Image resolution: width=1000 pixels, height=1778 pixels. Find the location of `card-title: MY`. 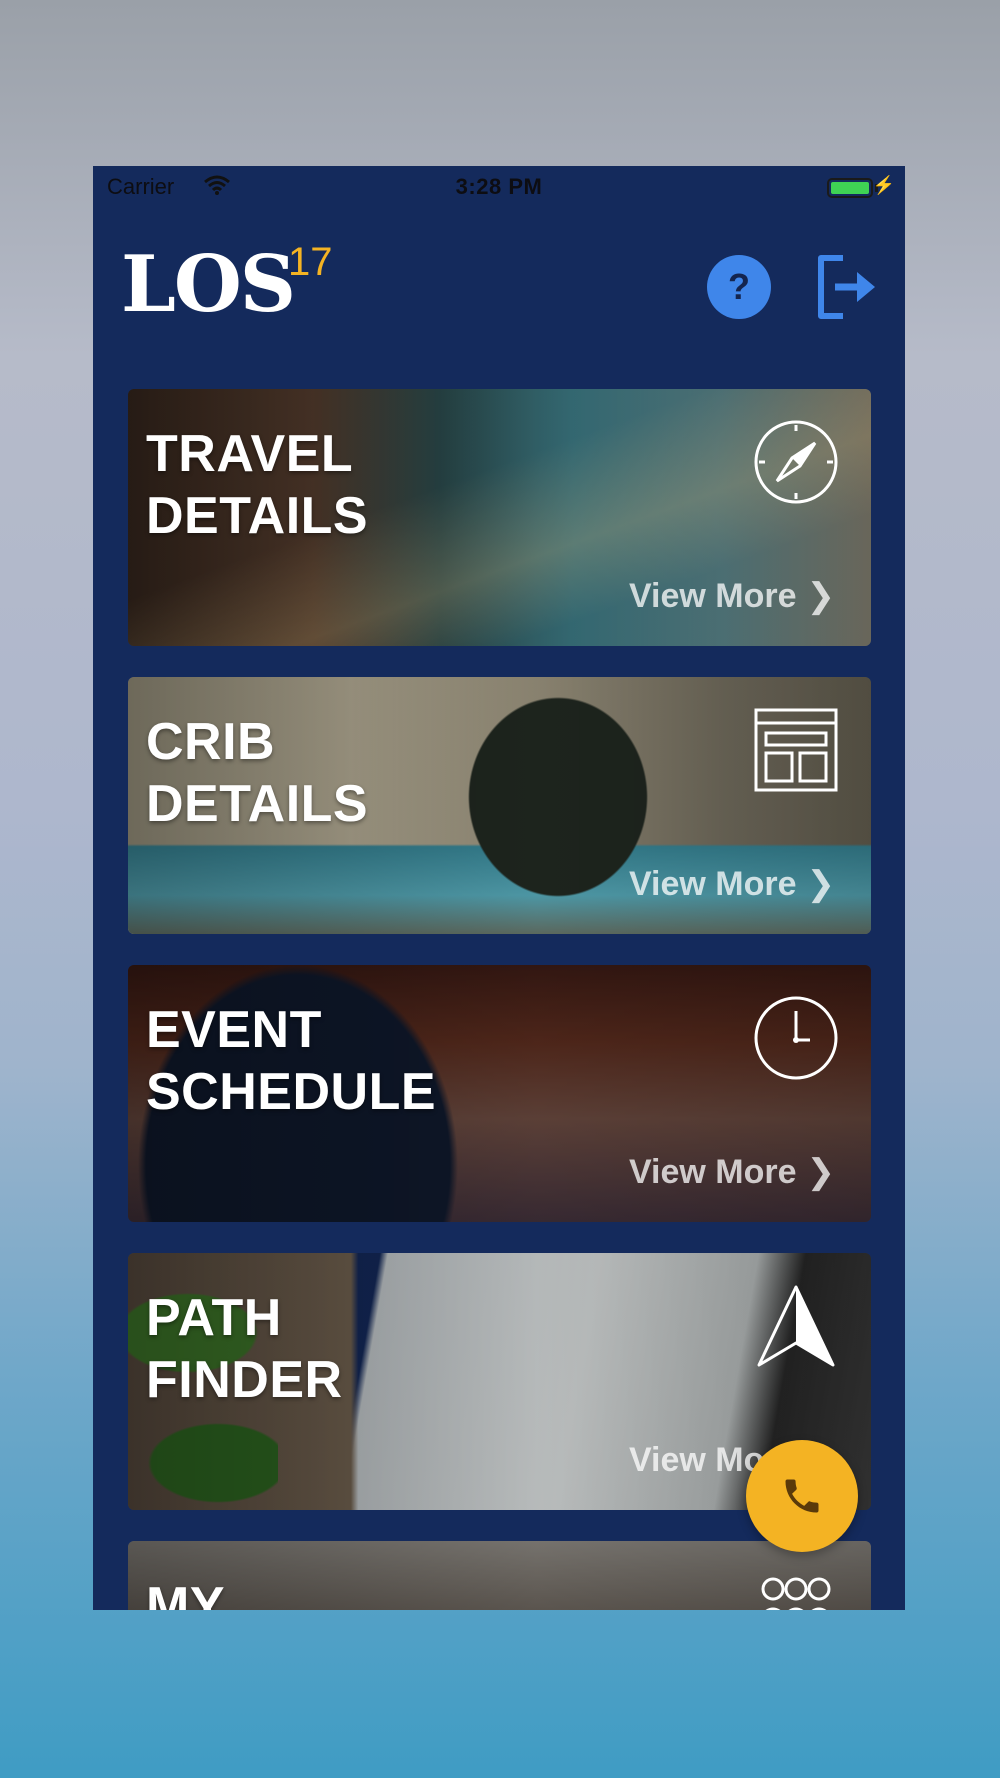

card-title: MY is located at coordinates (185, 1592).